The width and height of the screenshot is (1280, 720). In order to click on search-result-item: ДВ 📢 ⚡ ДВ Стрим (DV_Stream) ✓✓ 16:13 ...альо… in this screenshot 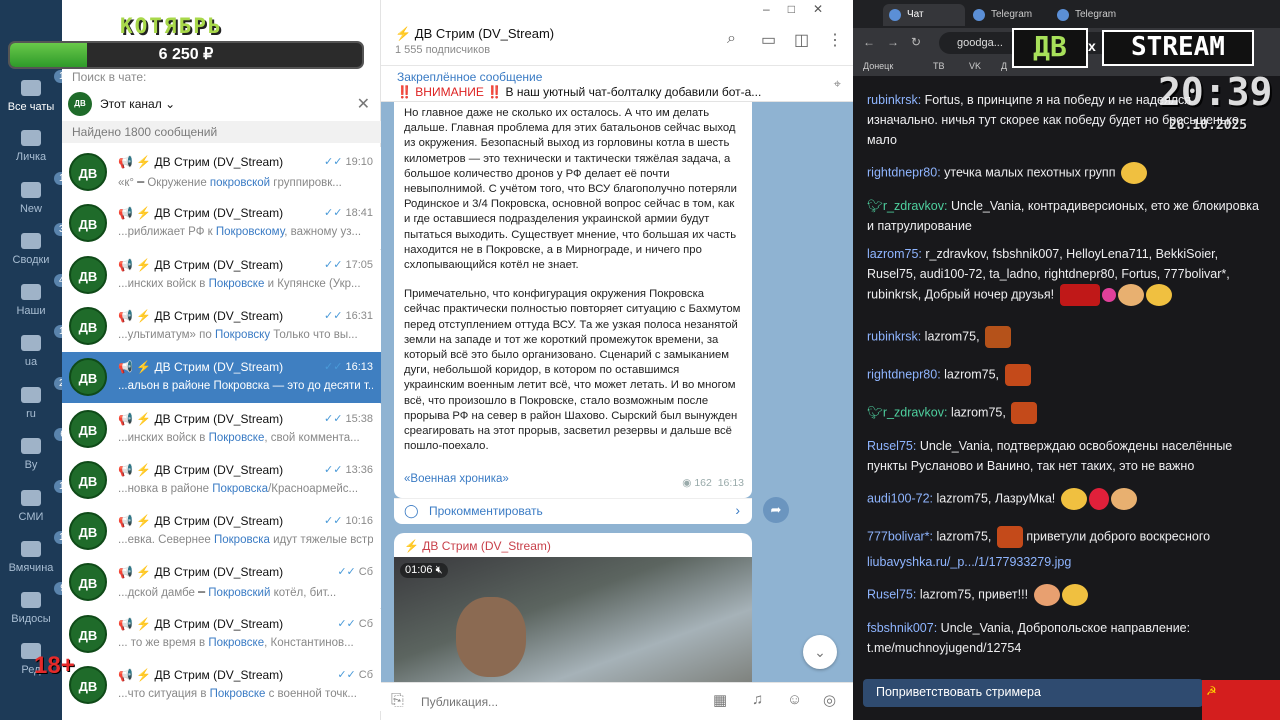, I will do `click(221, 378)`.